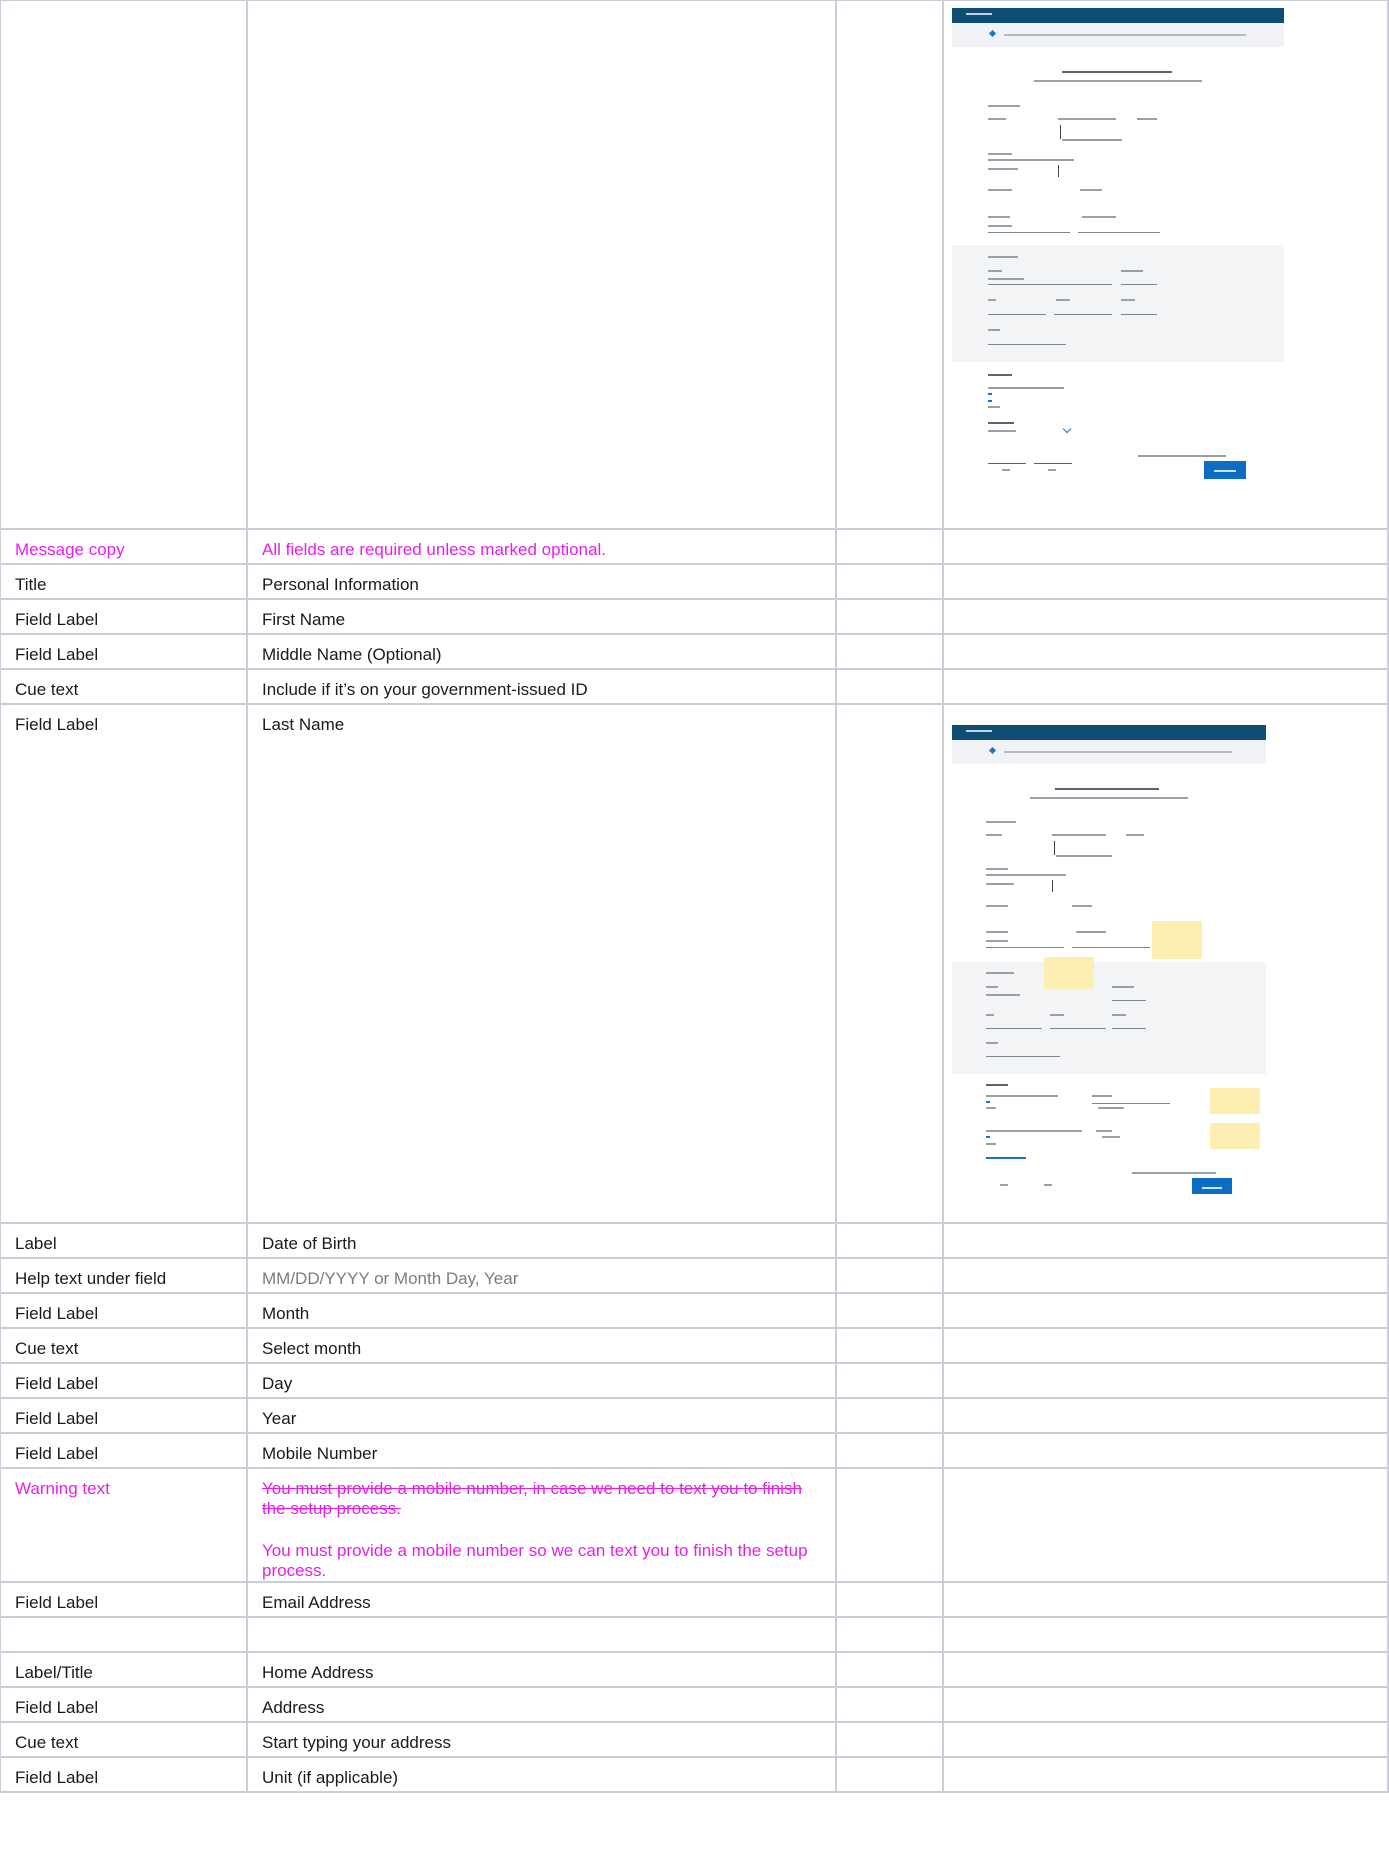 Image resolution: width=1389 pixels, height=1860 pixels. I want to click on table-row: Cue text Start typing your address, so click(694, 1739).